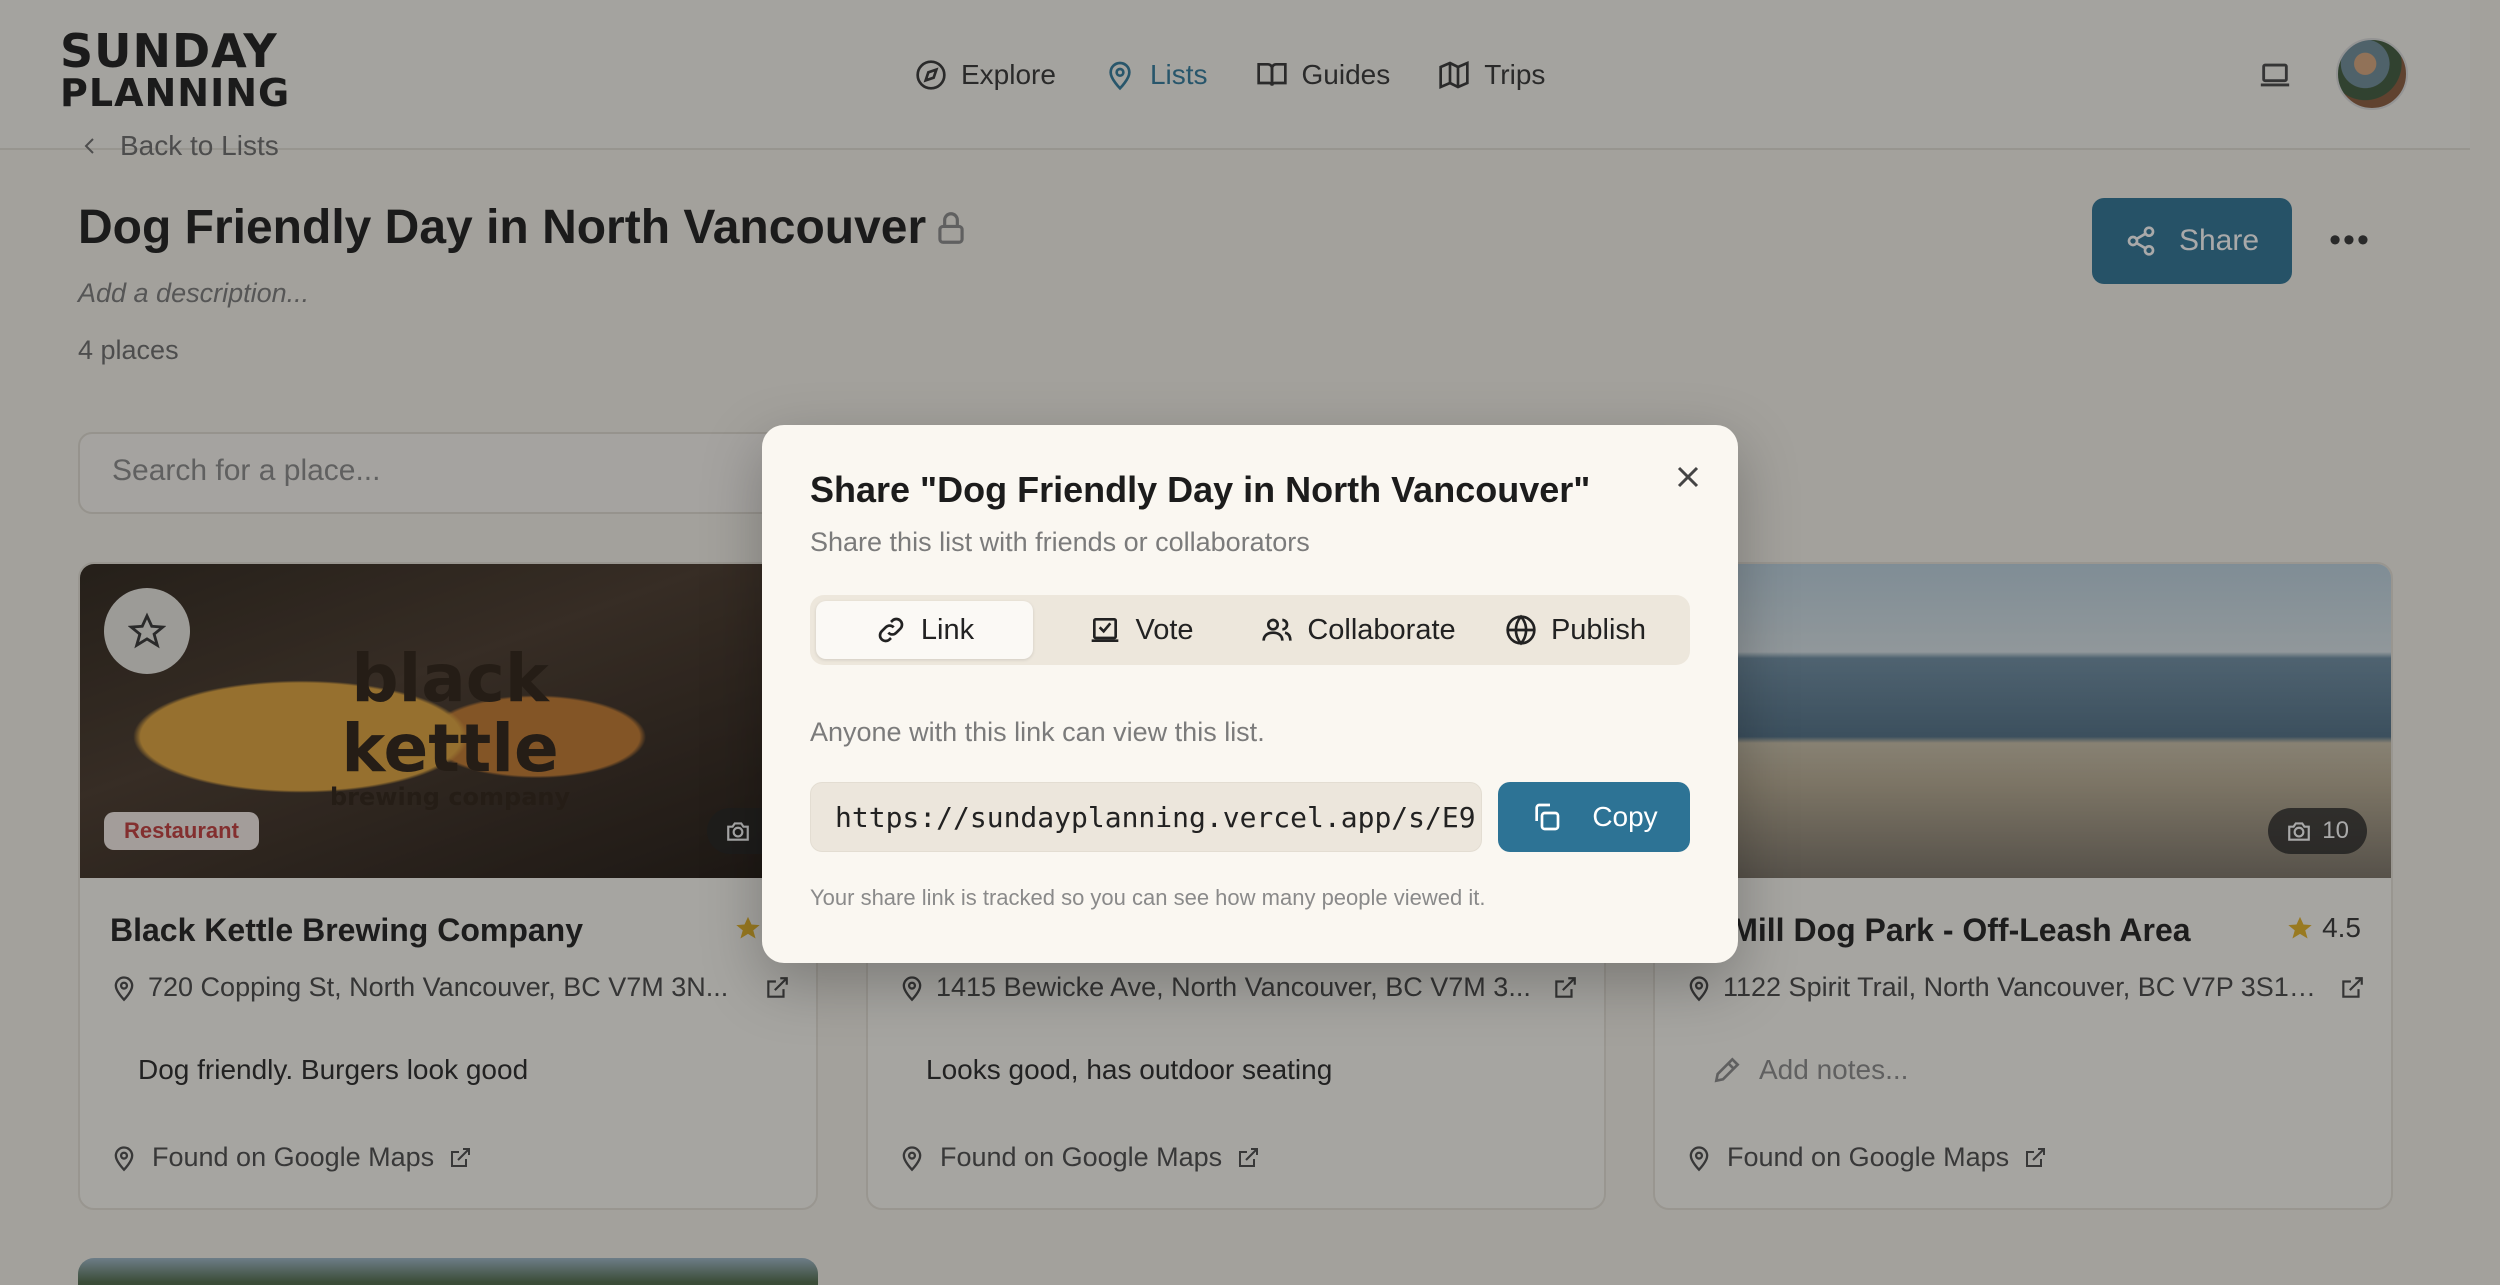 Image resolution: width=2500 pixels, height=1285 pixels. I want to click on tab-publish: Publish, so click(1575, 630).